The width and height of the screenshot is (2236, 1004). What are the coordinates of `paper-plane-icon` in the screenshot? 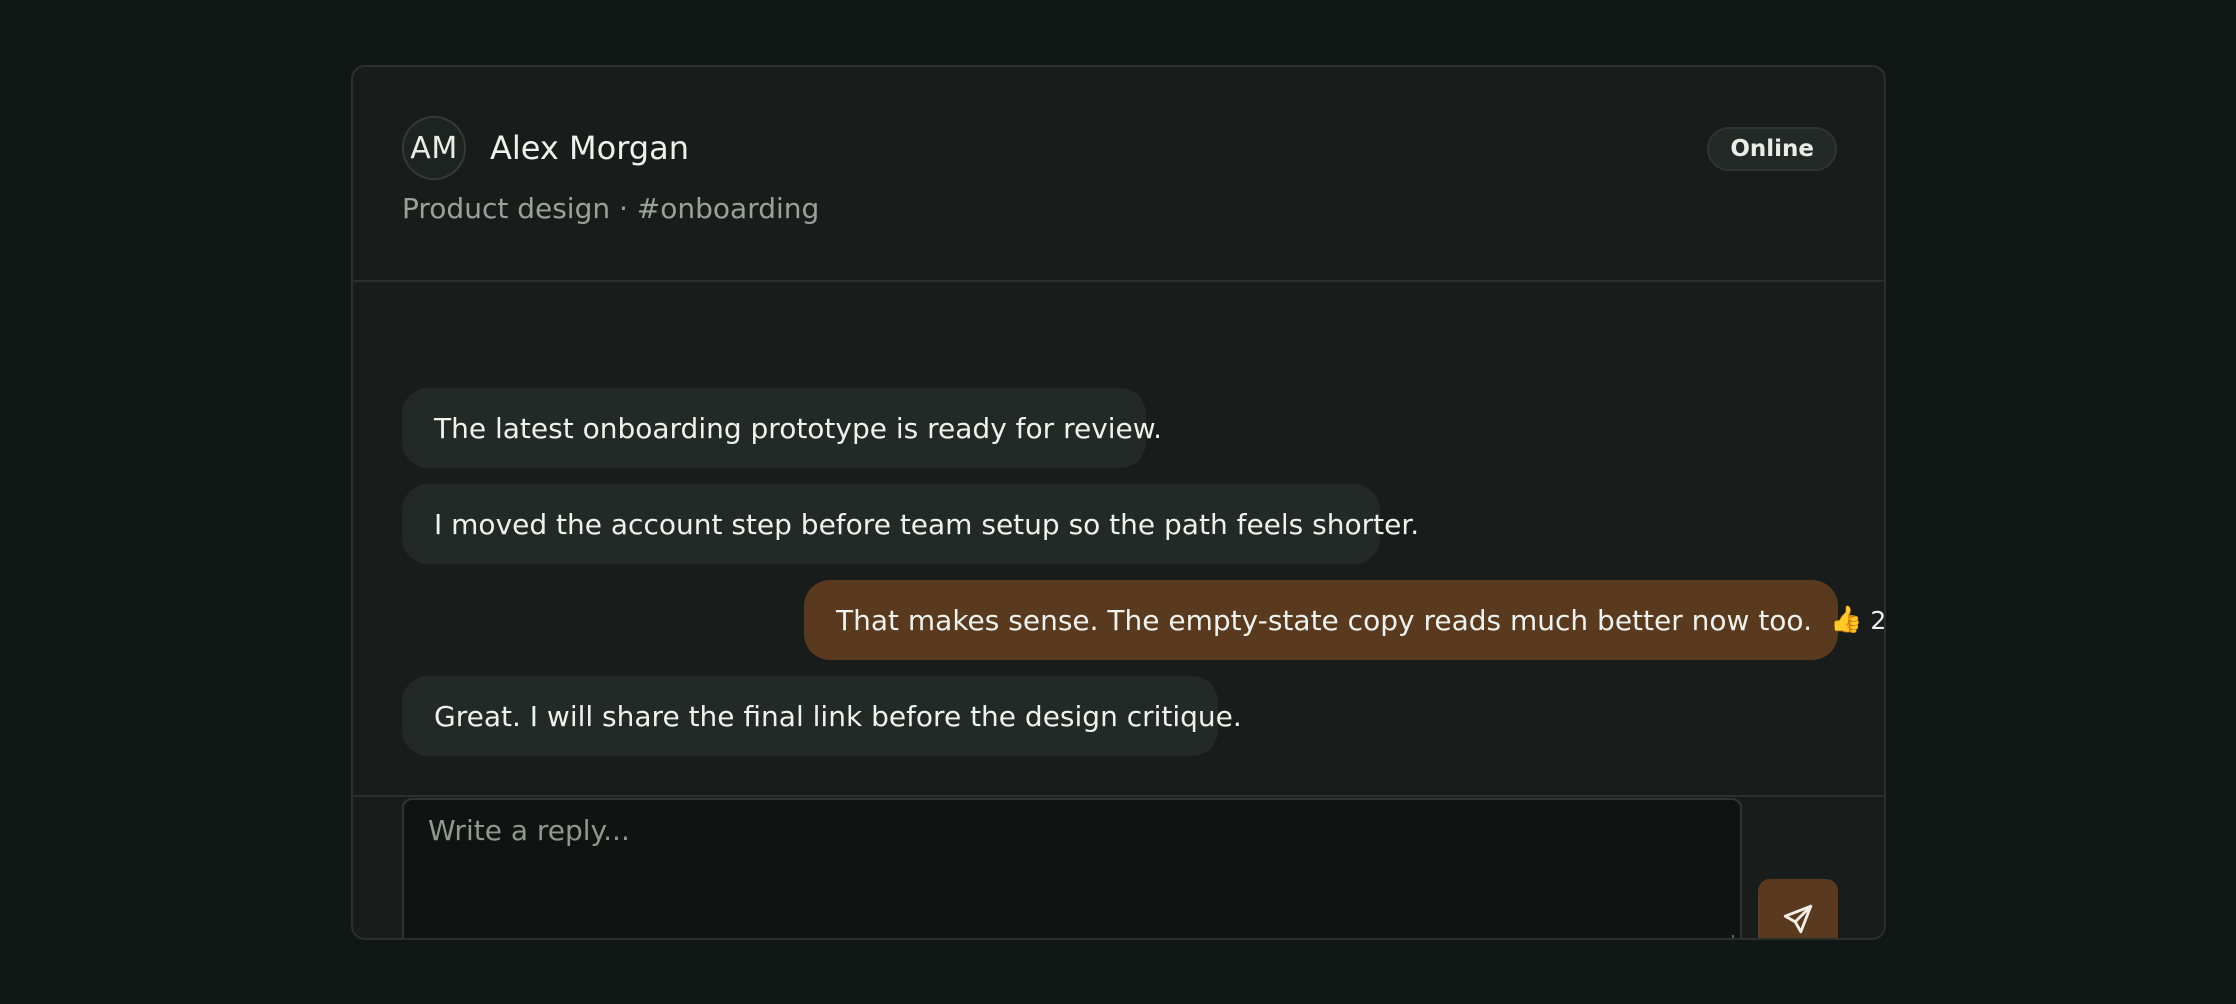 It's located at (1798, 919).